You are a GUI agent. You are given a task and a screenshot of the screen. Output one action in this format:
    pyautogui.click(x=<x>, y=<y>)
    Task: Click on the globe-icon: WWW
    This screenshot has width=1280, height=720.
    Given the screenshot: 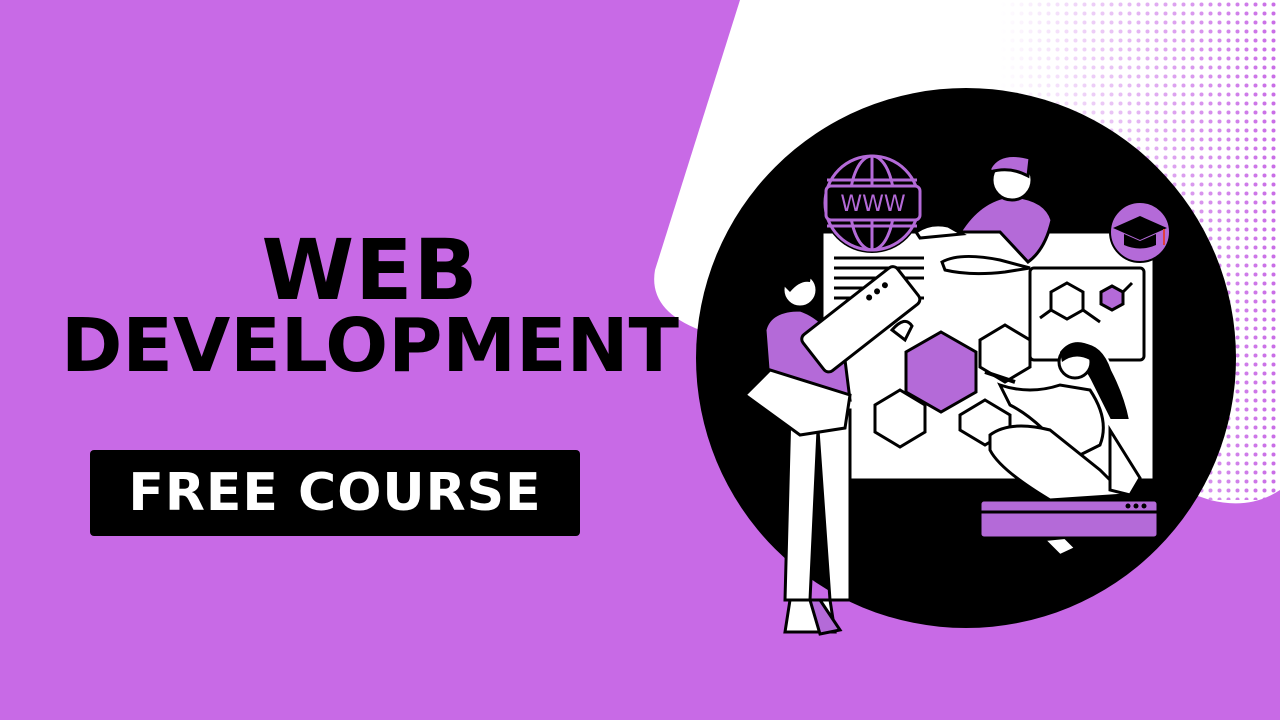 What is the action you would take?
    pyautogui.click(x=872, y=203)
    